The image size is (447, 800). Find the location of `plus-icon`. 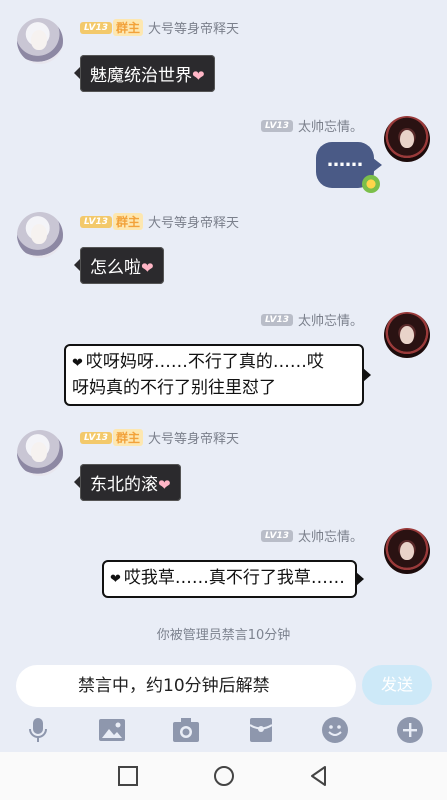

plus-icon is located at coordinates (410, 730).